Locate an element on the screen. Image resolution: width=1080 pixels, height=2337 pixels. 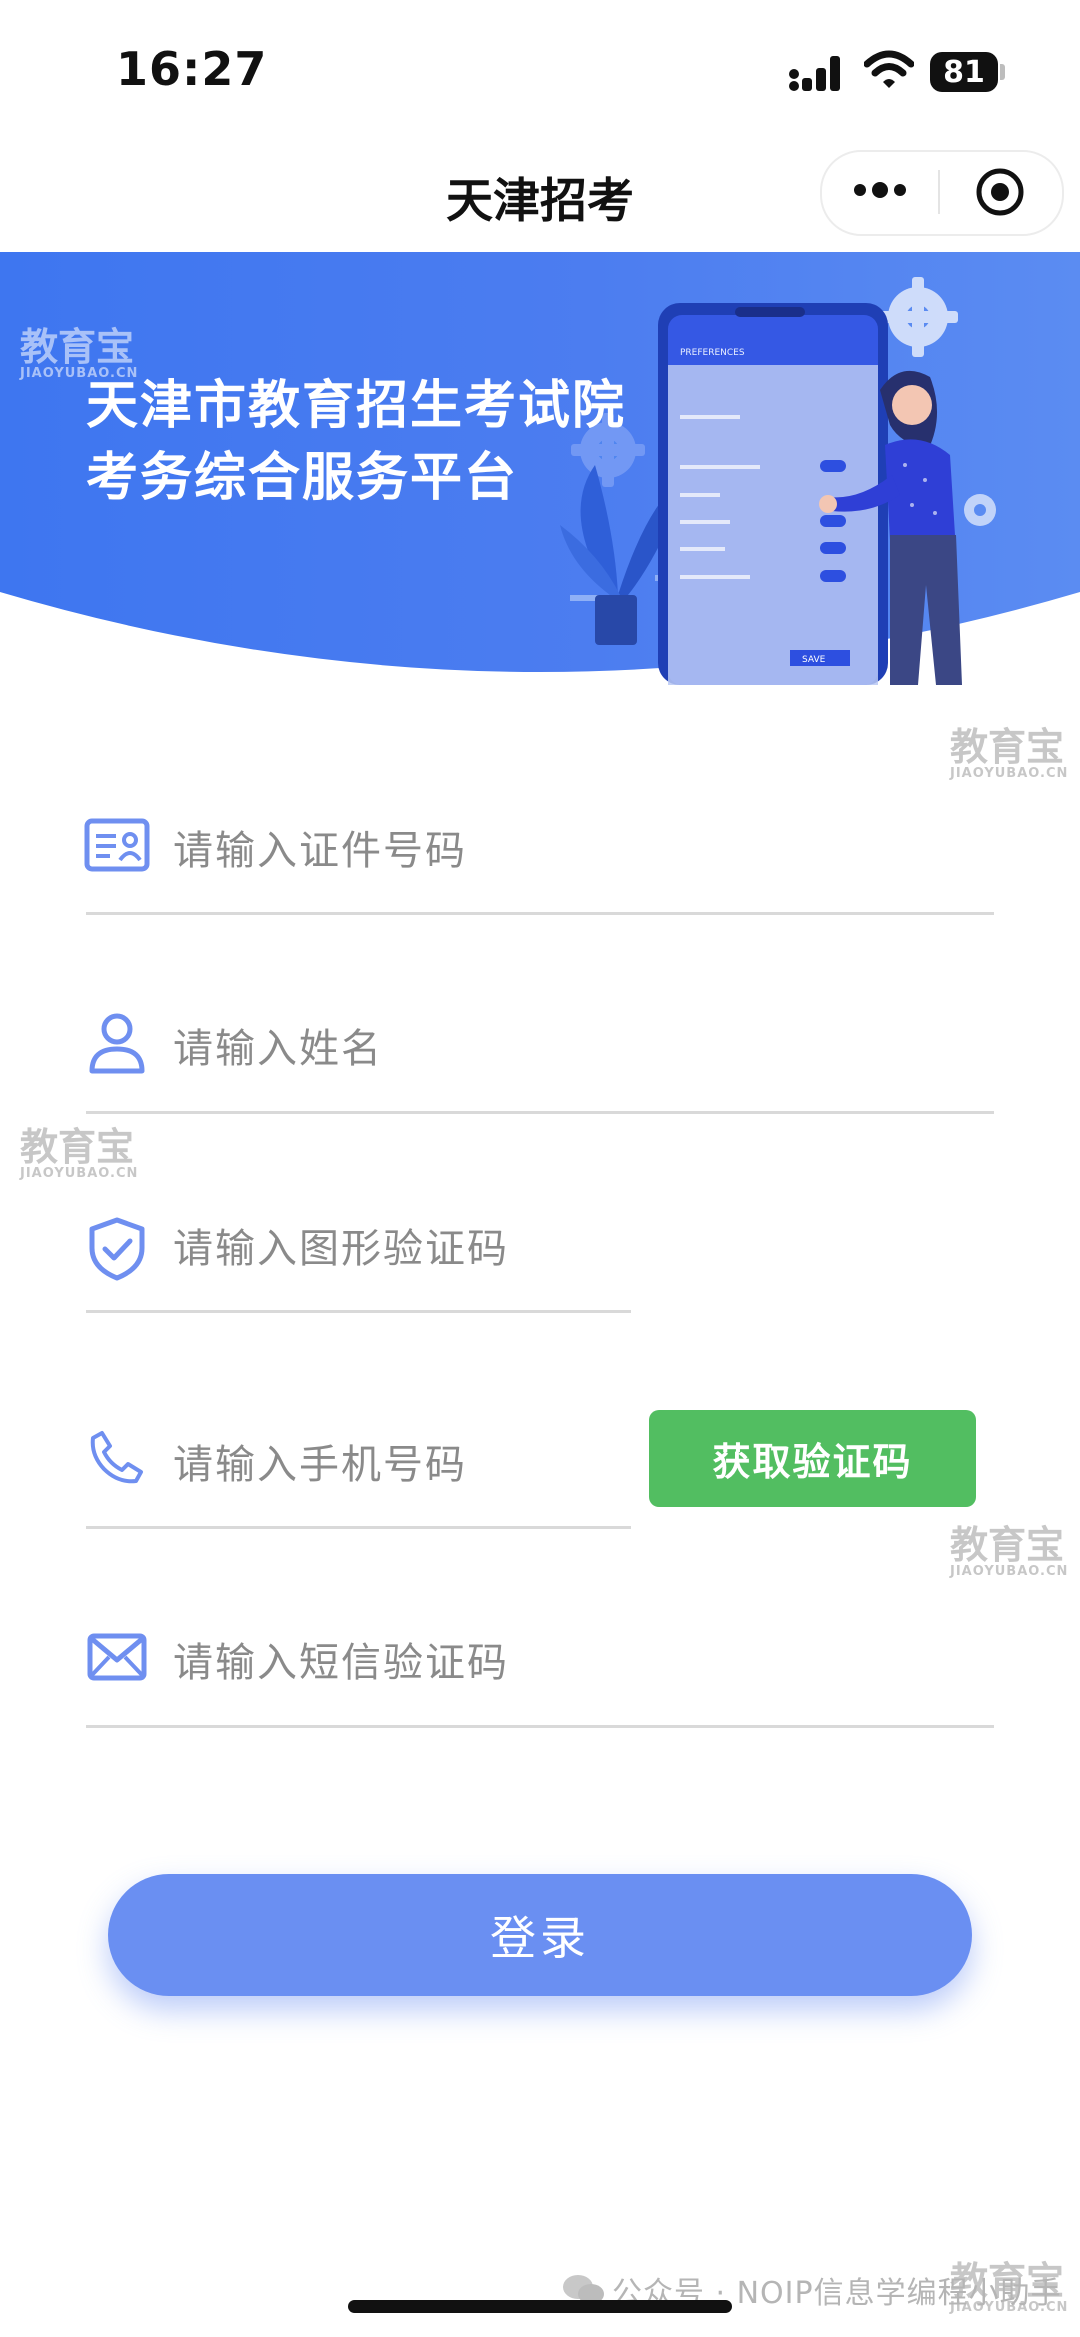
phone-icon is located at coordinates (117, 1457).